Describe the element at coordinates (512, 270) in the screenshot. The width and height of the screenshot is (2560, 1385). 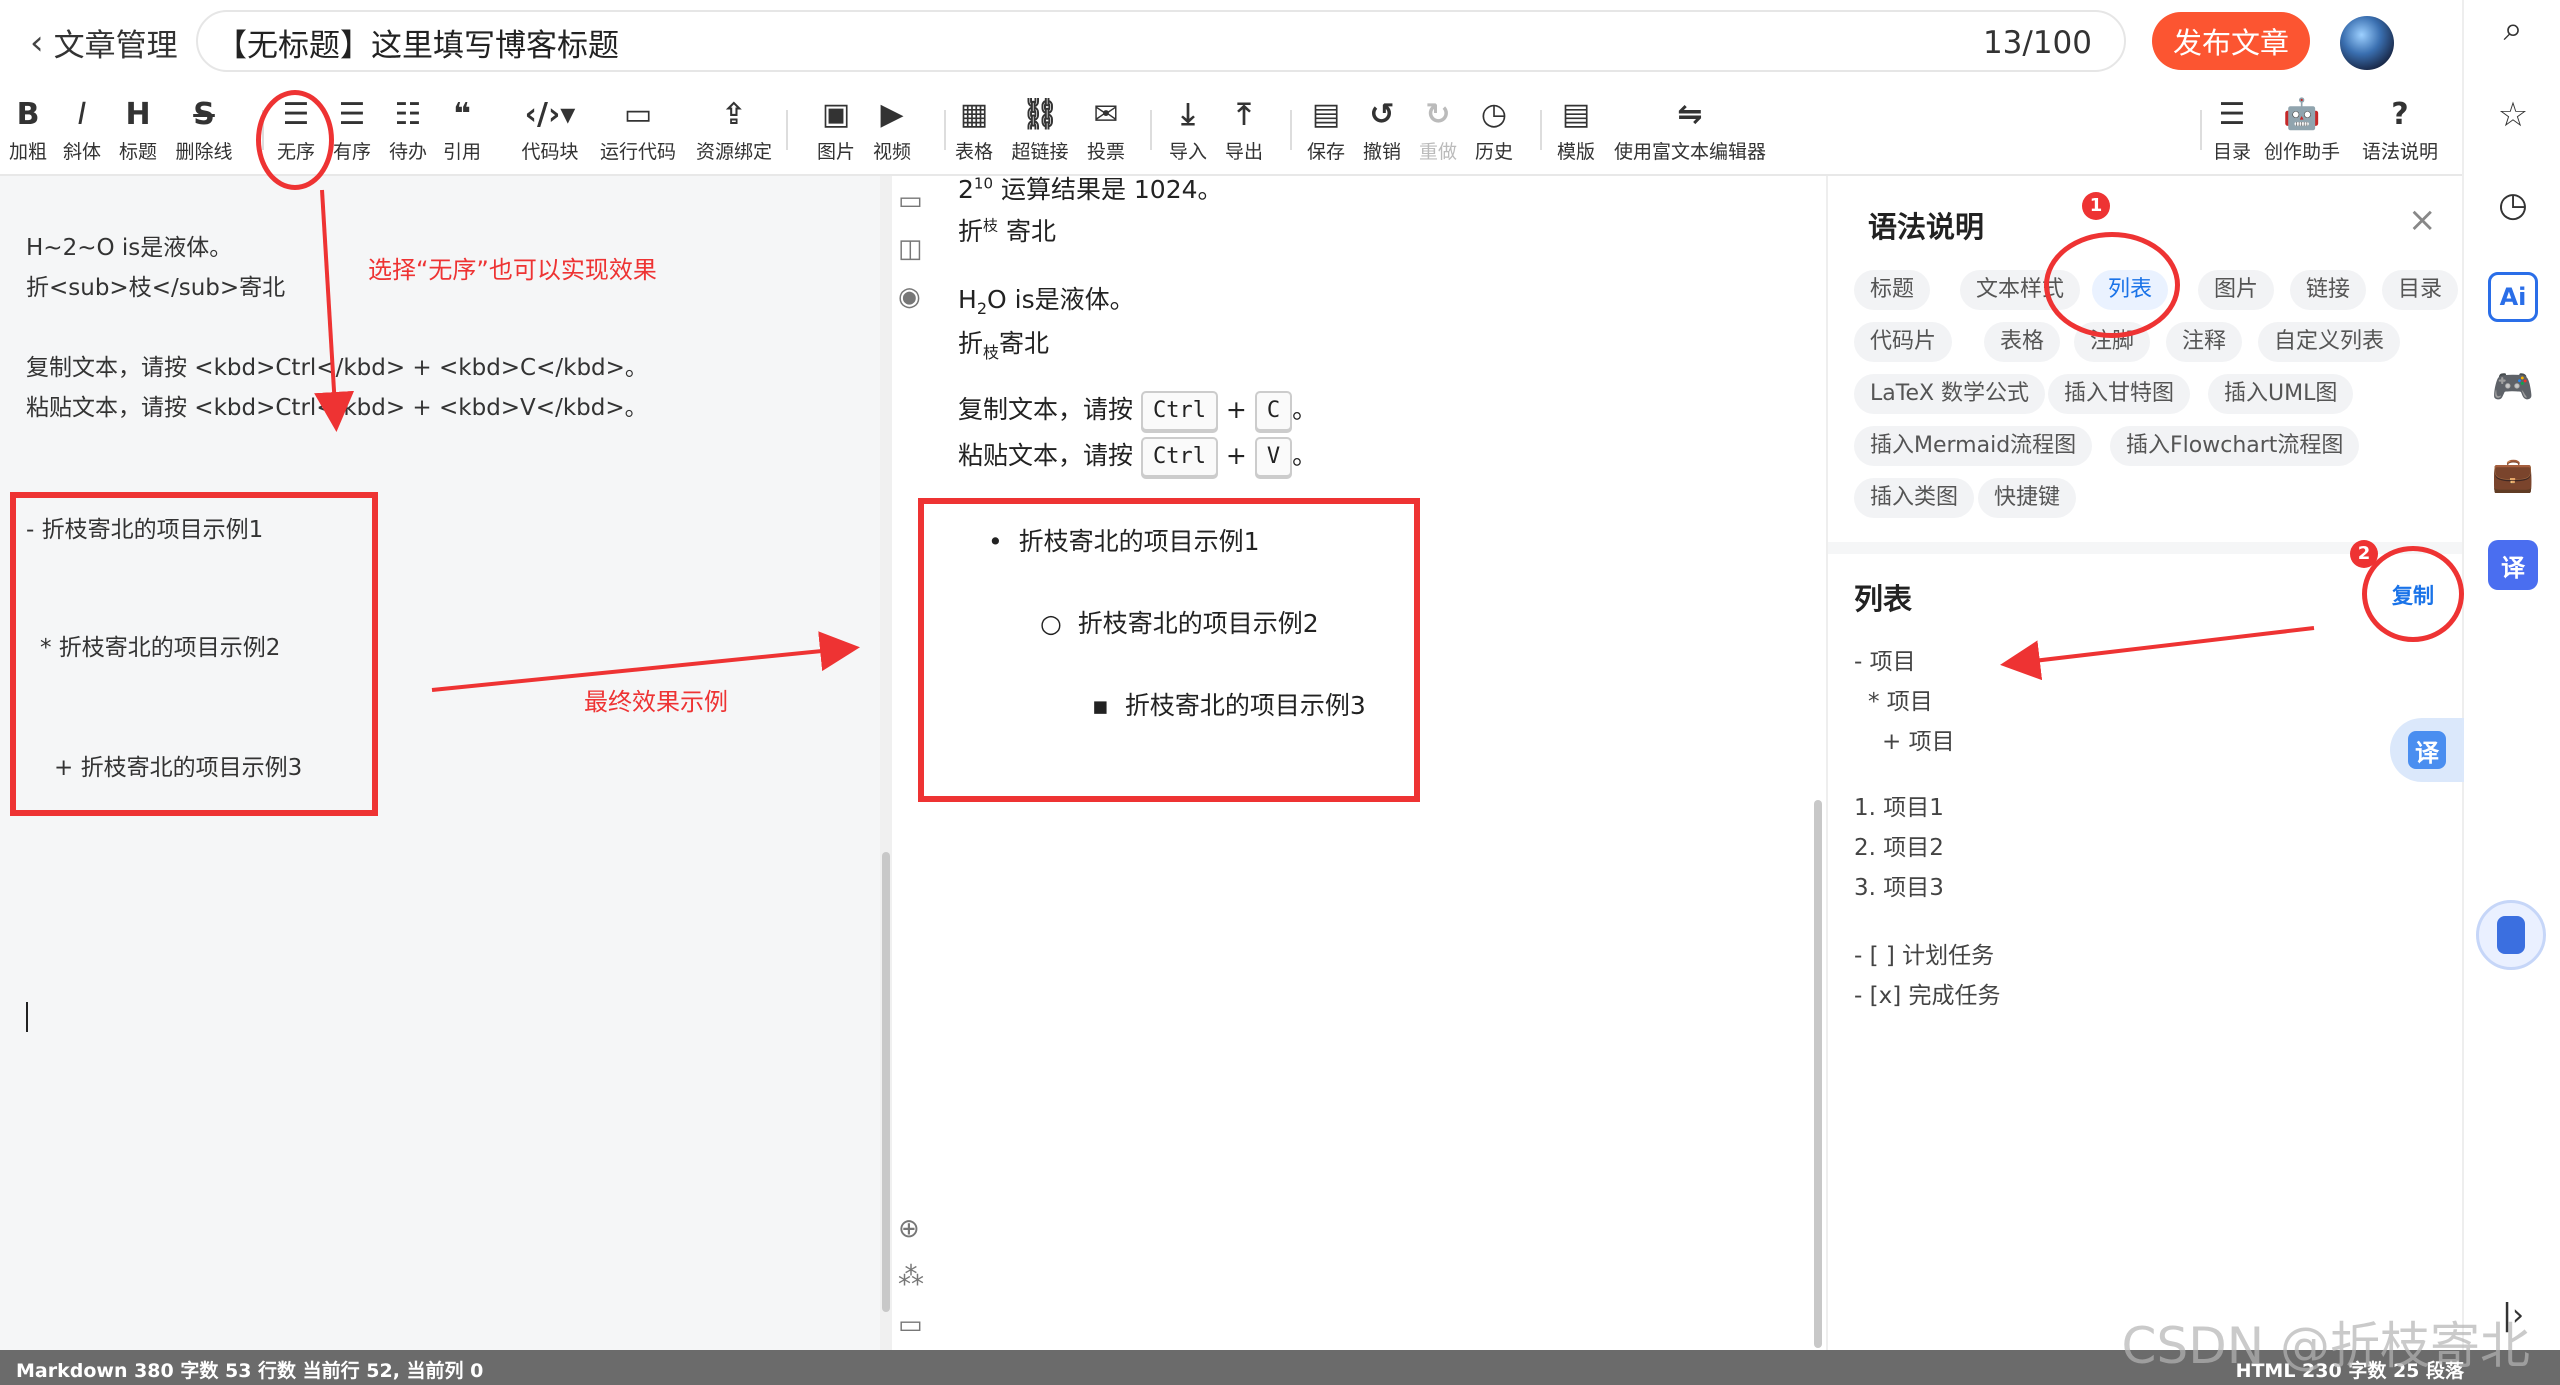
I see `annotation-hint: 选择“无序”也可以实现效果` at that location.